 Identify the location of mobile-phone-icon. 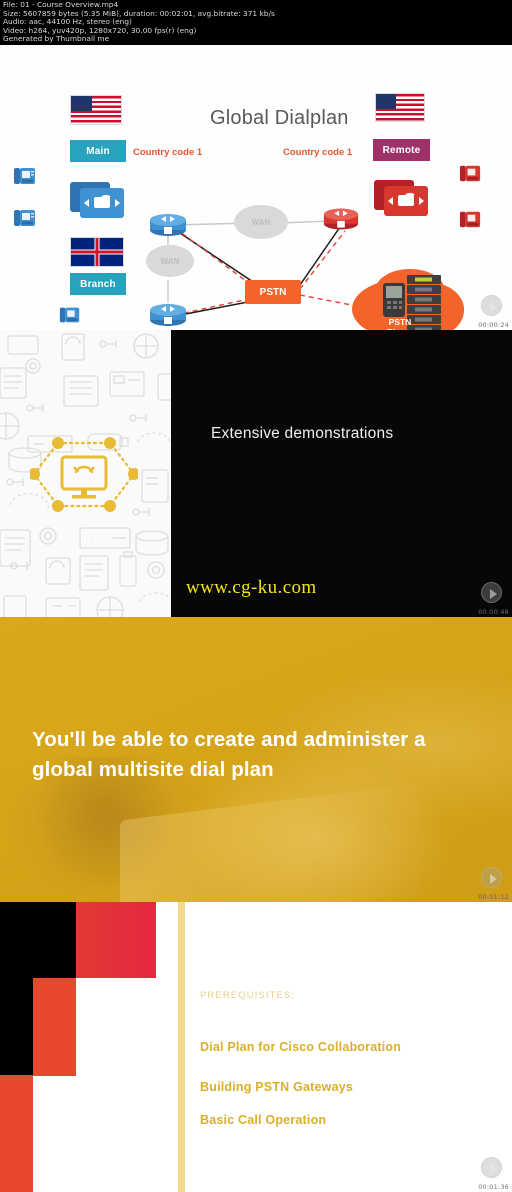
(394, 300).